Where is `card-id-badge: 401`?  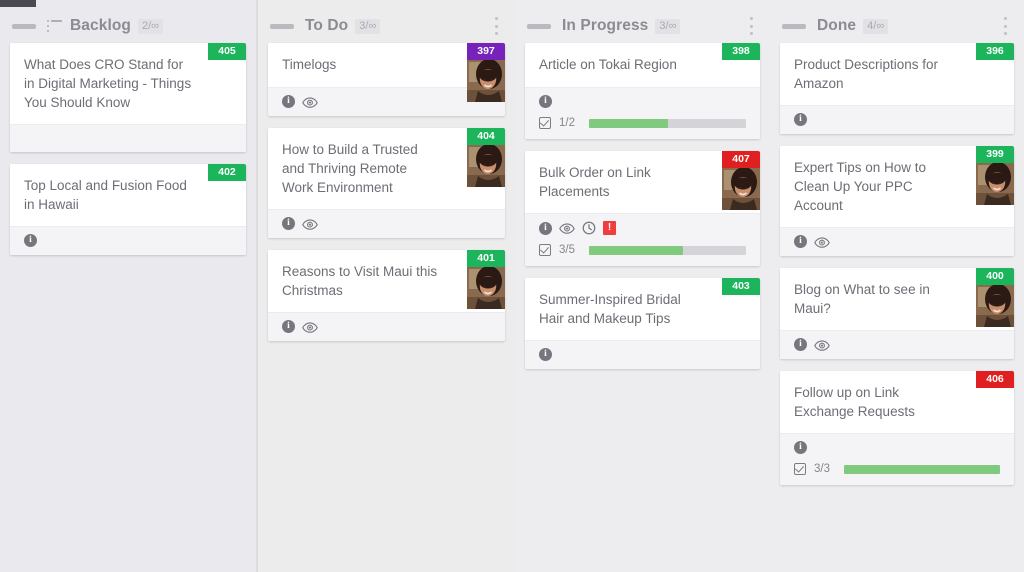
card-id-badge: 401 is located at coordinates (486, 259).